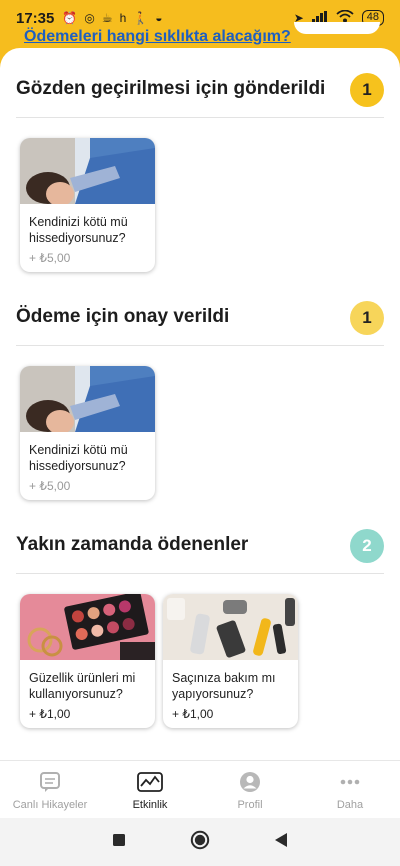 The image size is (400, 866). What do you see at coordinates (89, 18) in the screenshot?
I see `whatsapp-icon: ◎` at bounding box center [89, 18].